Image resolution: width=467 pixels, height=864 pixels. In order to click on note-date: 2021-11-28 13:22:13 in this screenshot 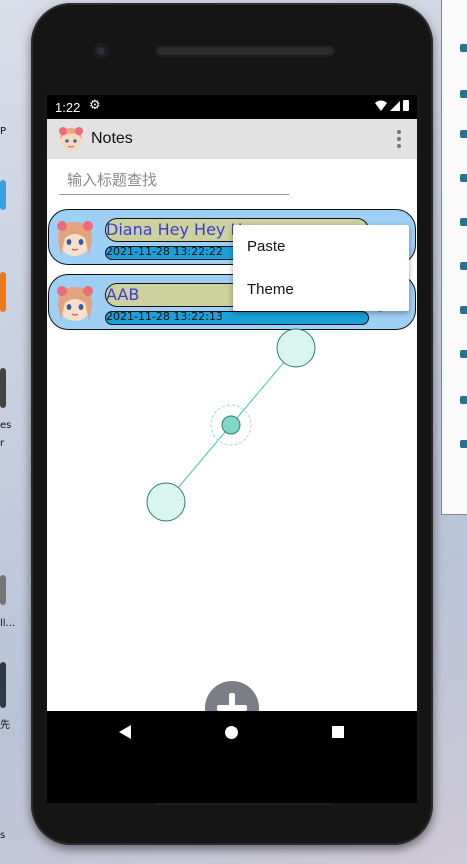, I will do `click(237, 318)`.